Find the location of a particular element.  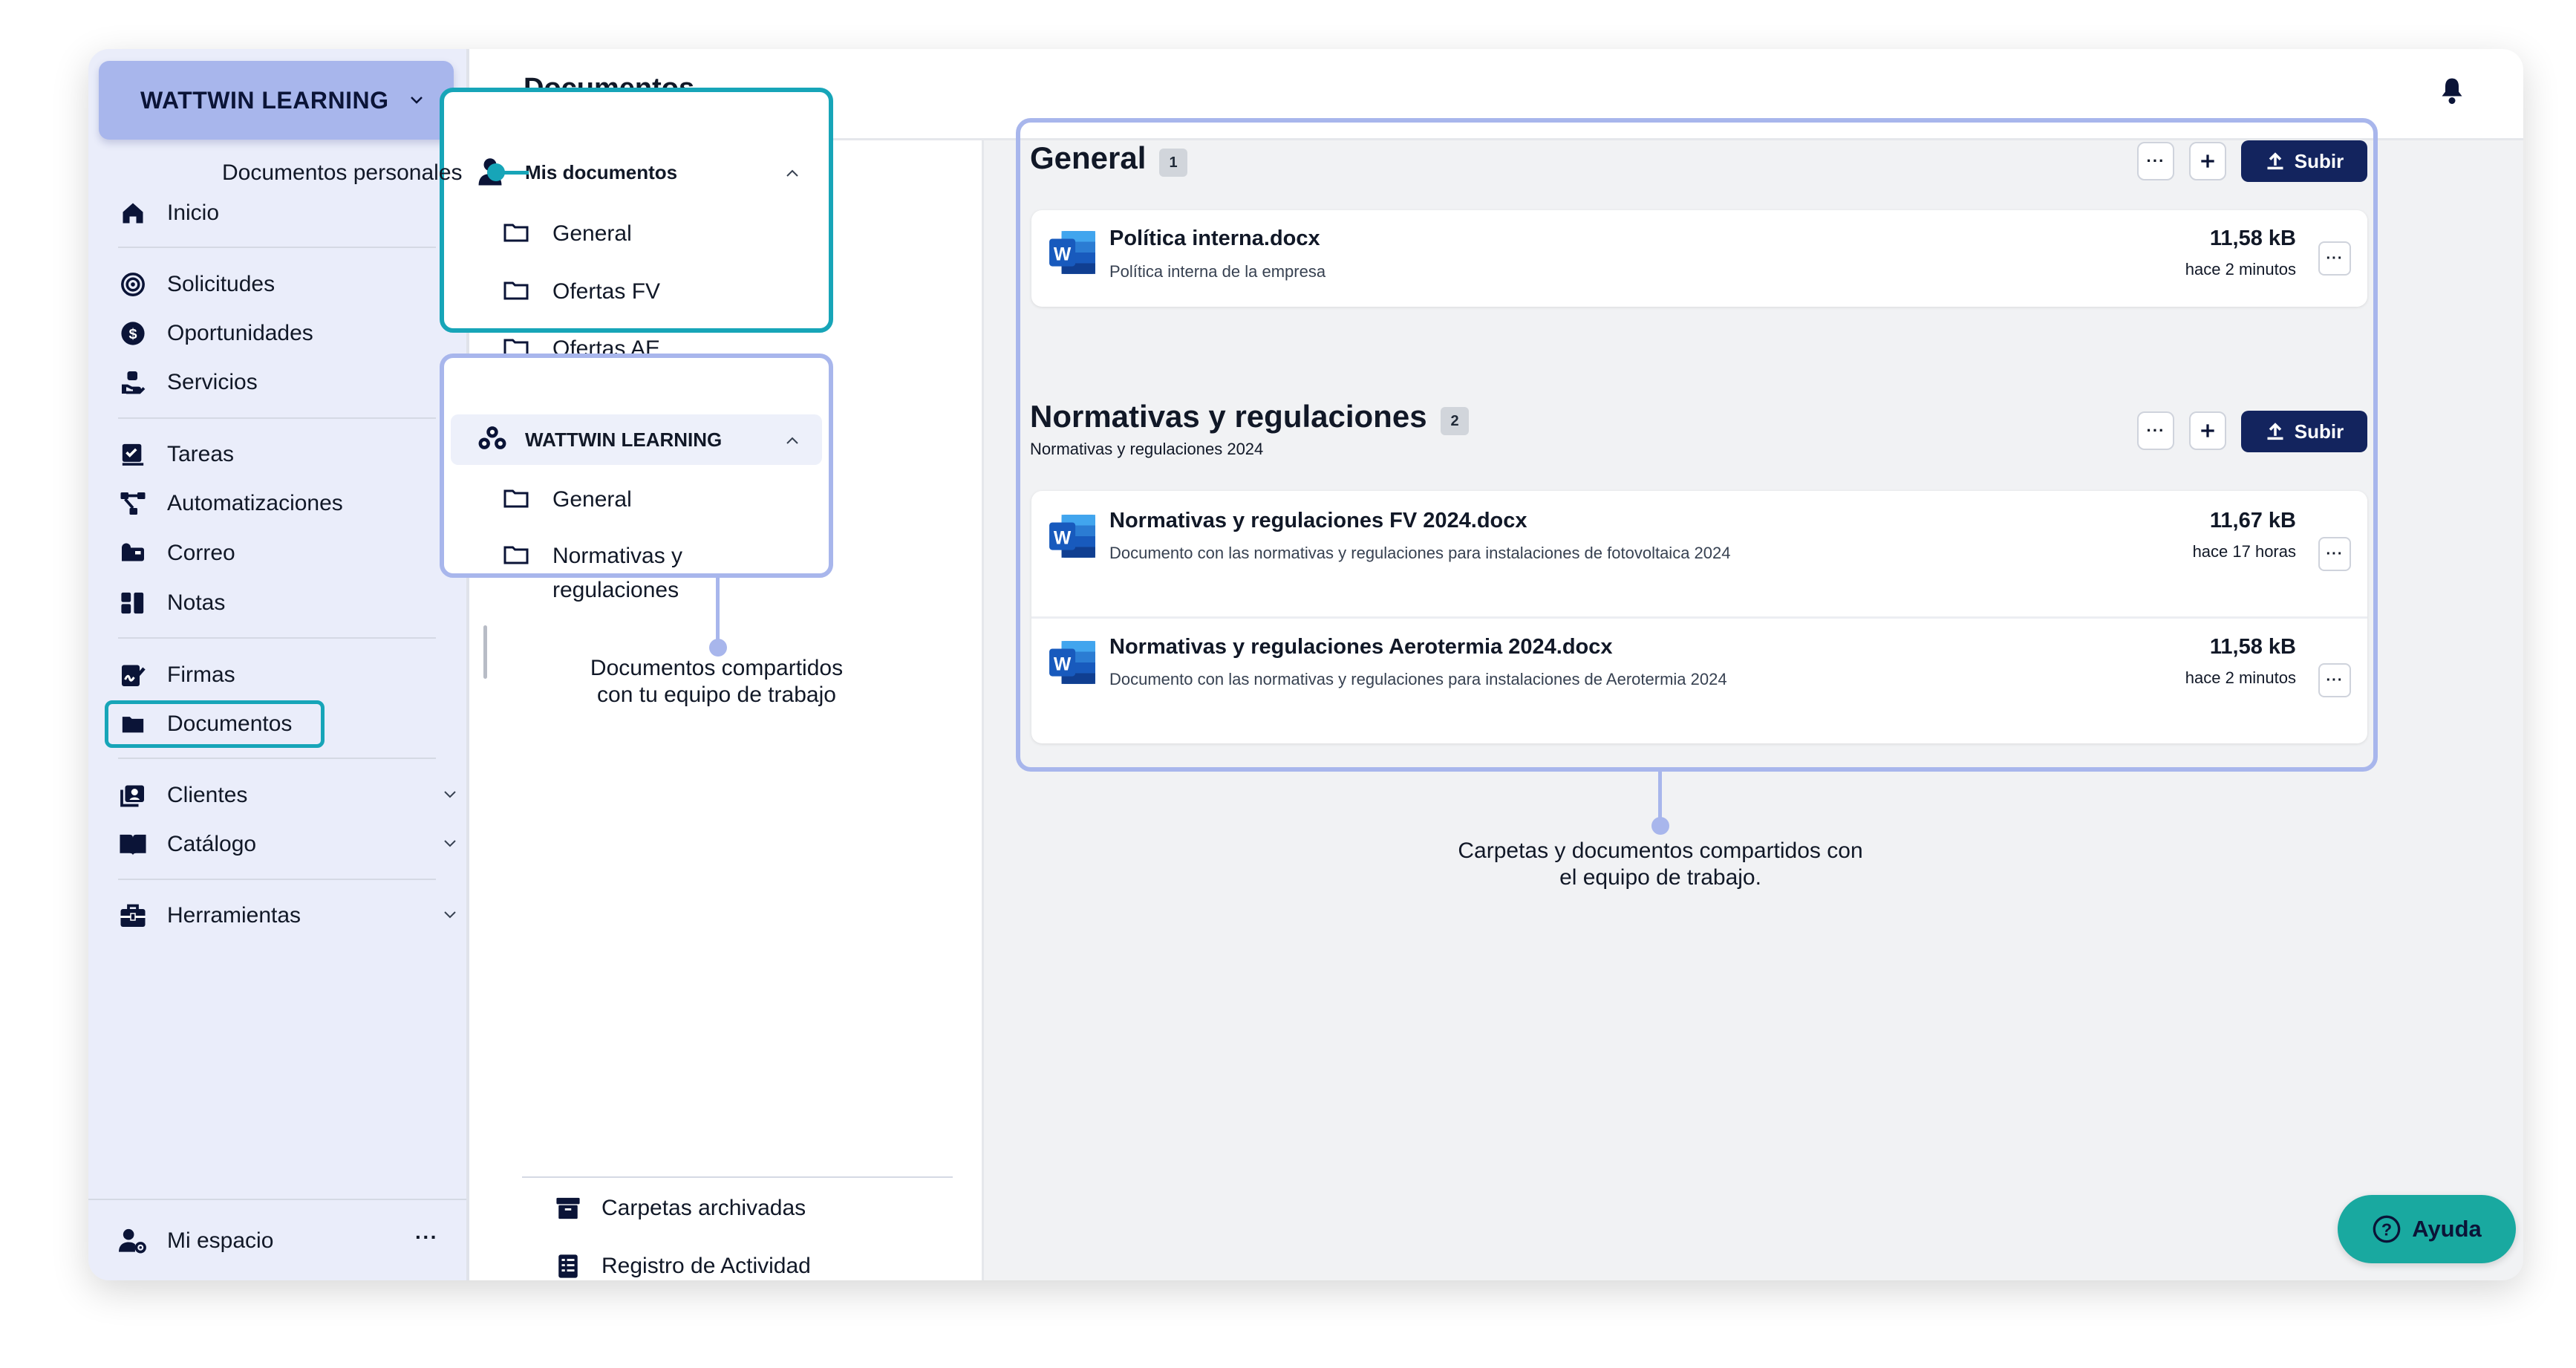

workspace-selector: WATTWIN LEARNING is located at coordinates (276, 100).